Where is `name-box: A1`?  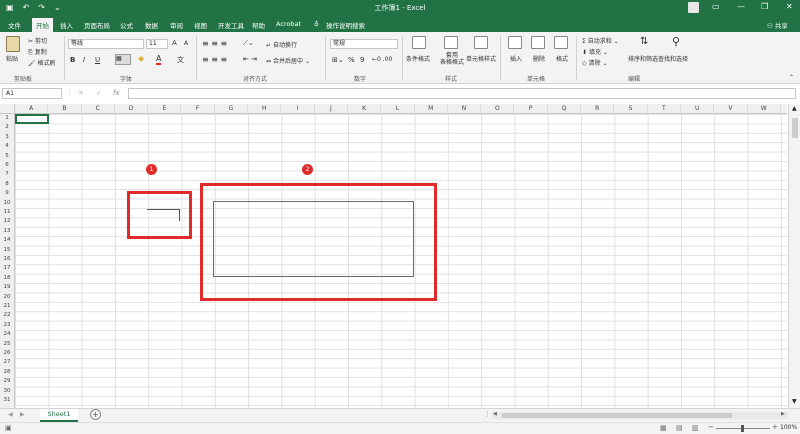
name-box: A1 is located at coordinates (32, 93).